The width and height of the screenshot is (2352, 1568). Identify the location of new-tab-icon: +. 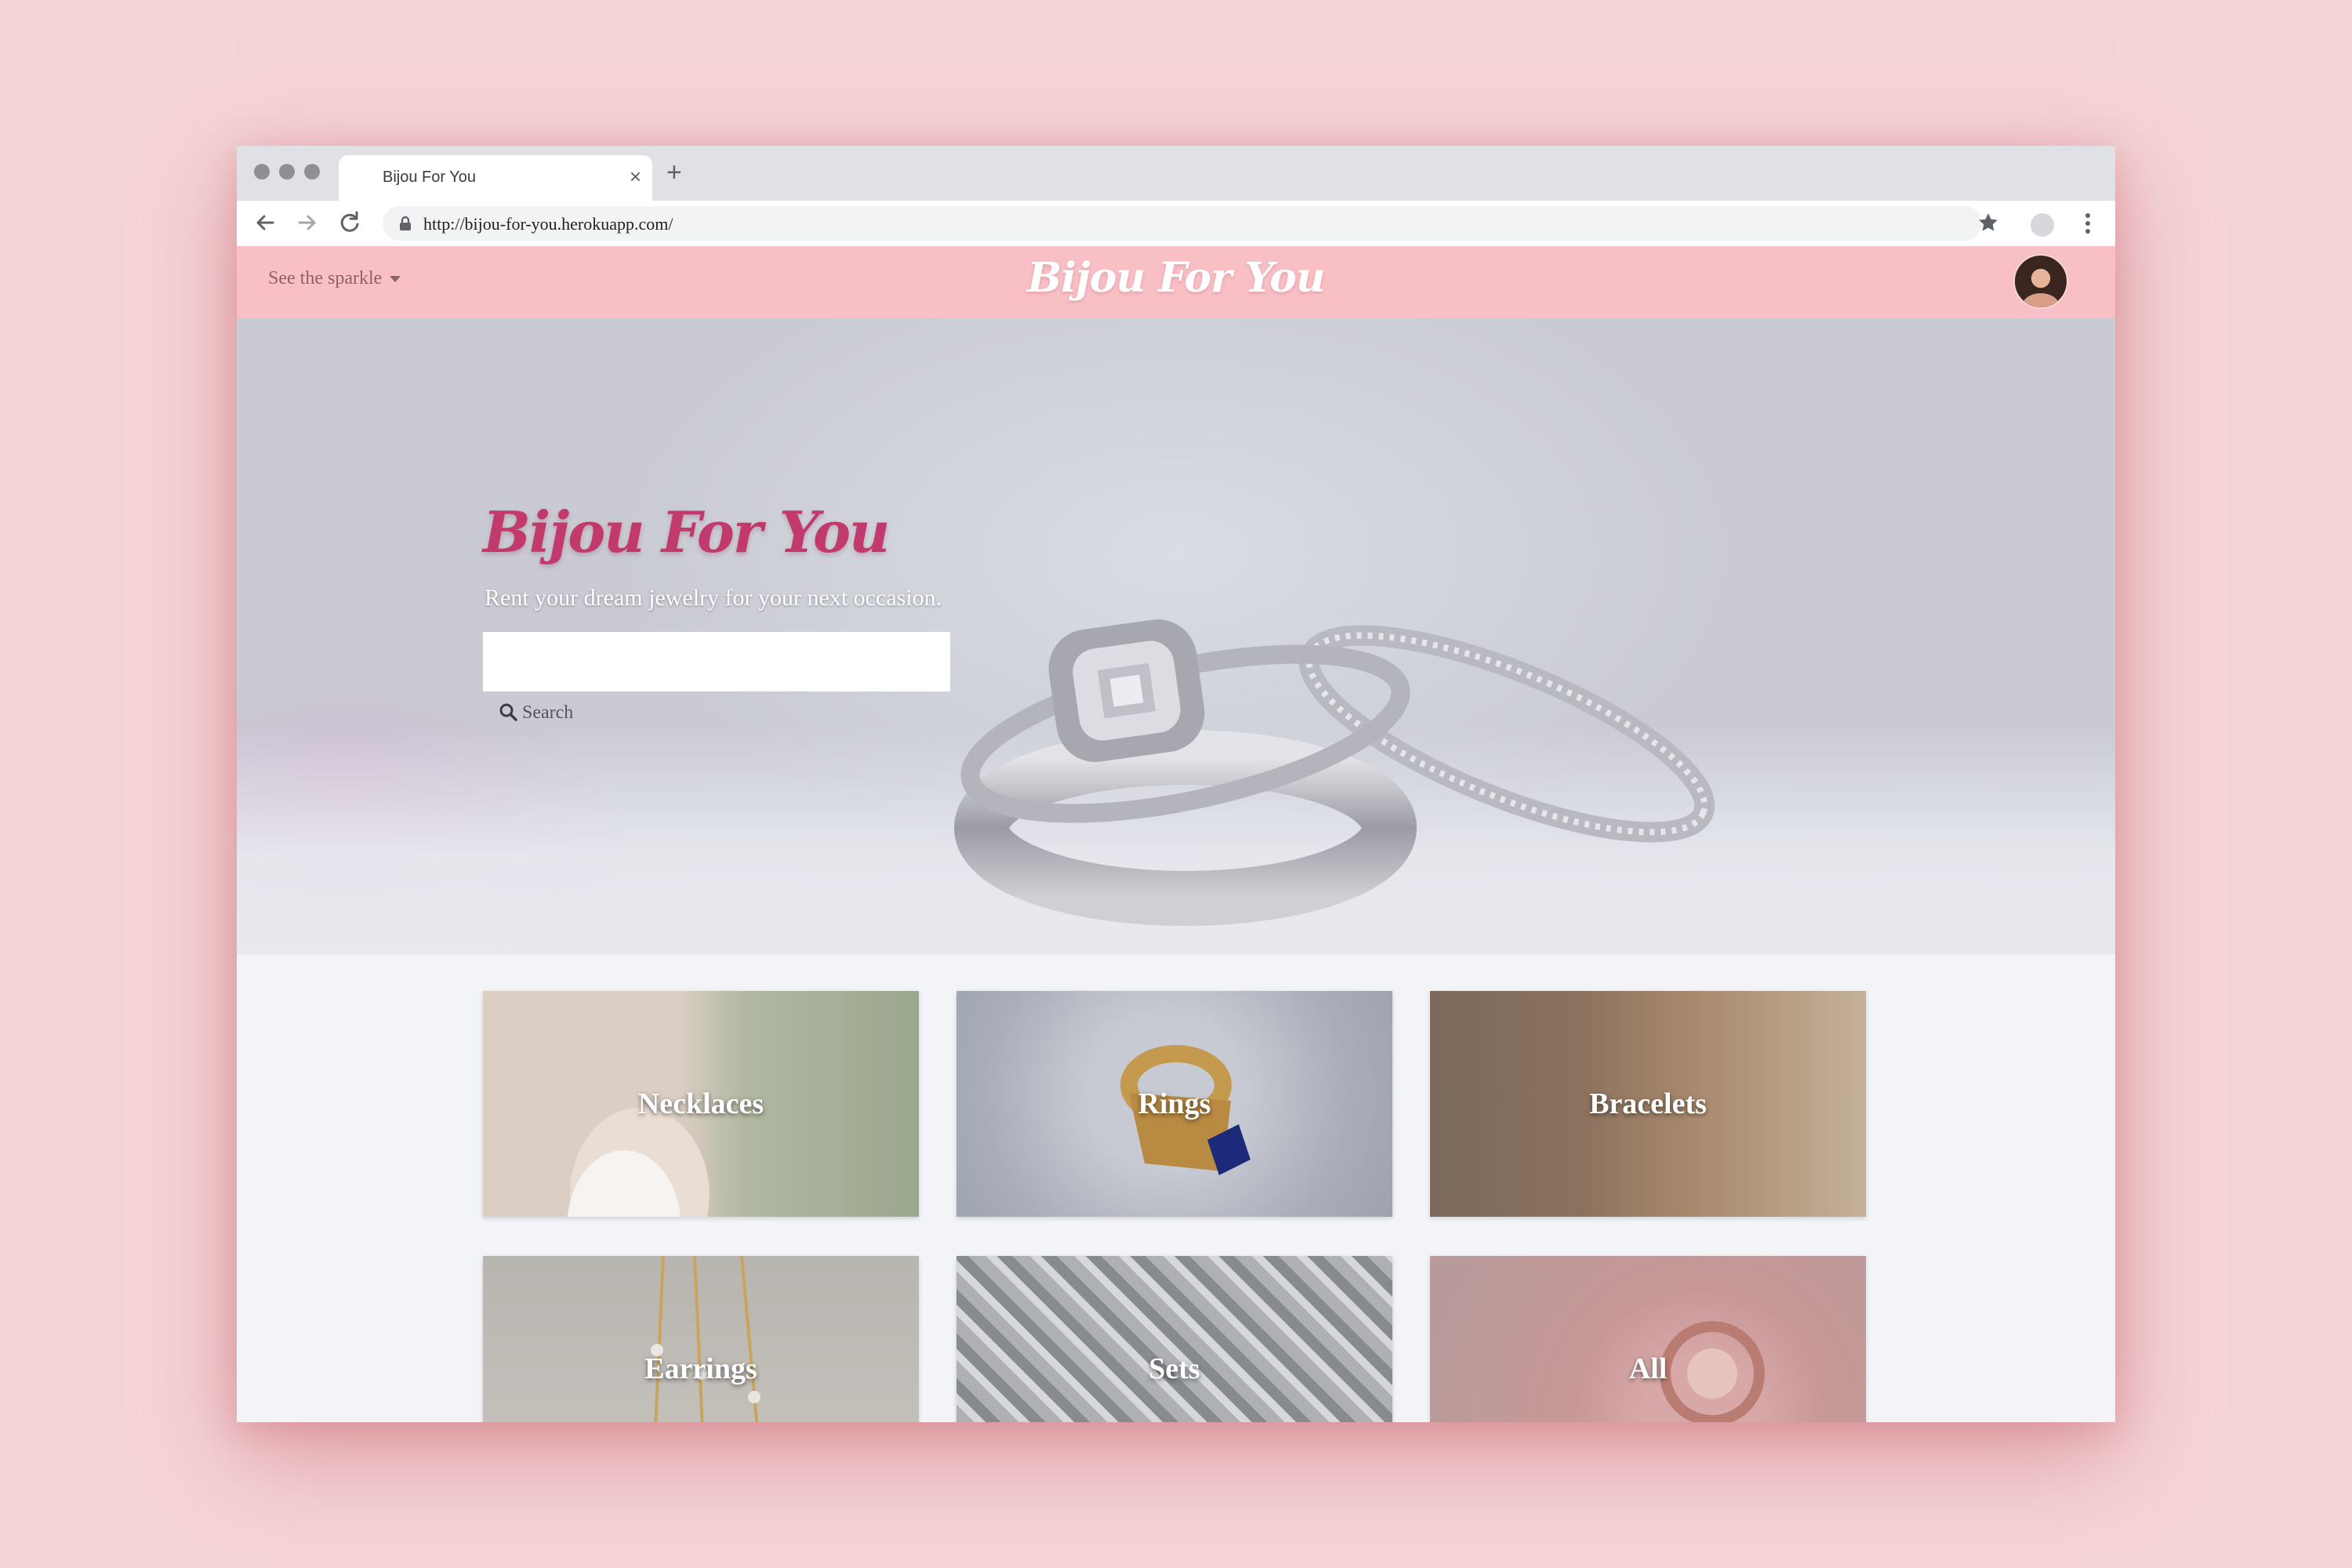
(674, 172).